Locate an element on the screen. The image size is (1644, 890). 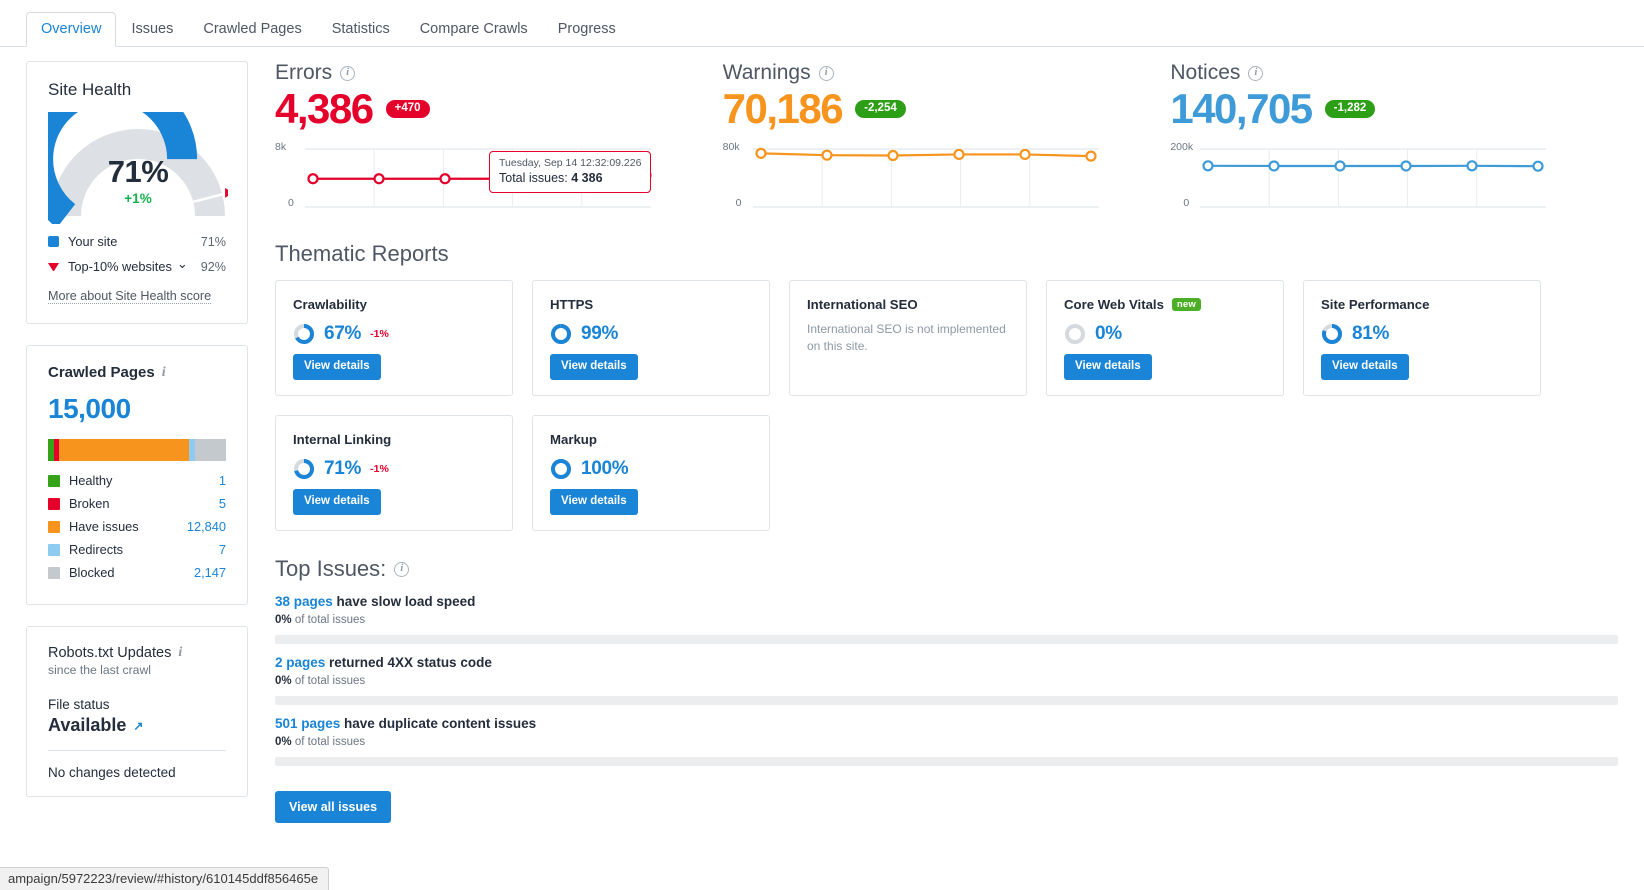
thematic-reports-title: Thematic Reports is located at coordinates (362, 254).